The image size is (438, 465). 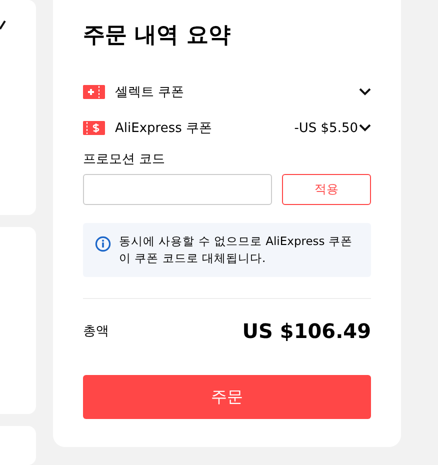 I want to click on apply-button: 적용, so click(x=326, y=189).